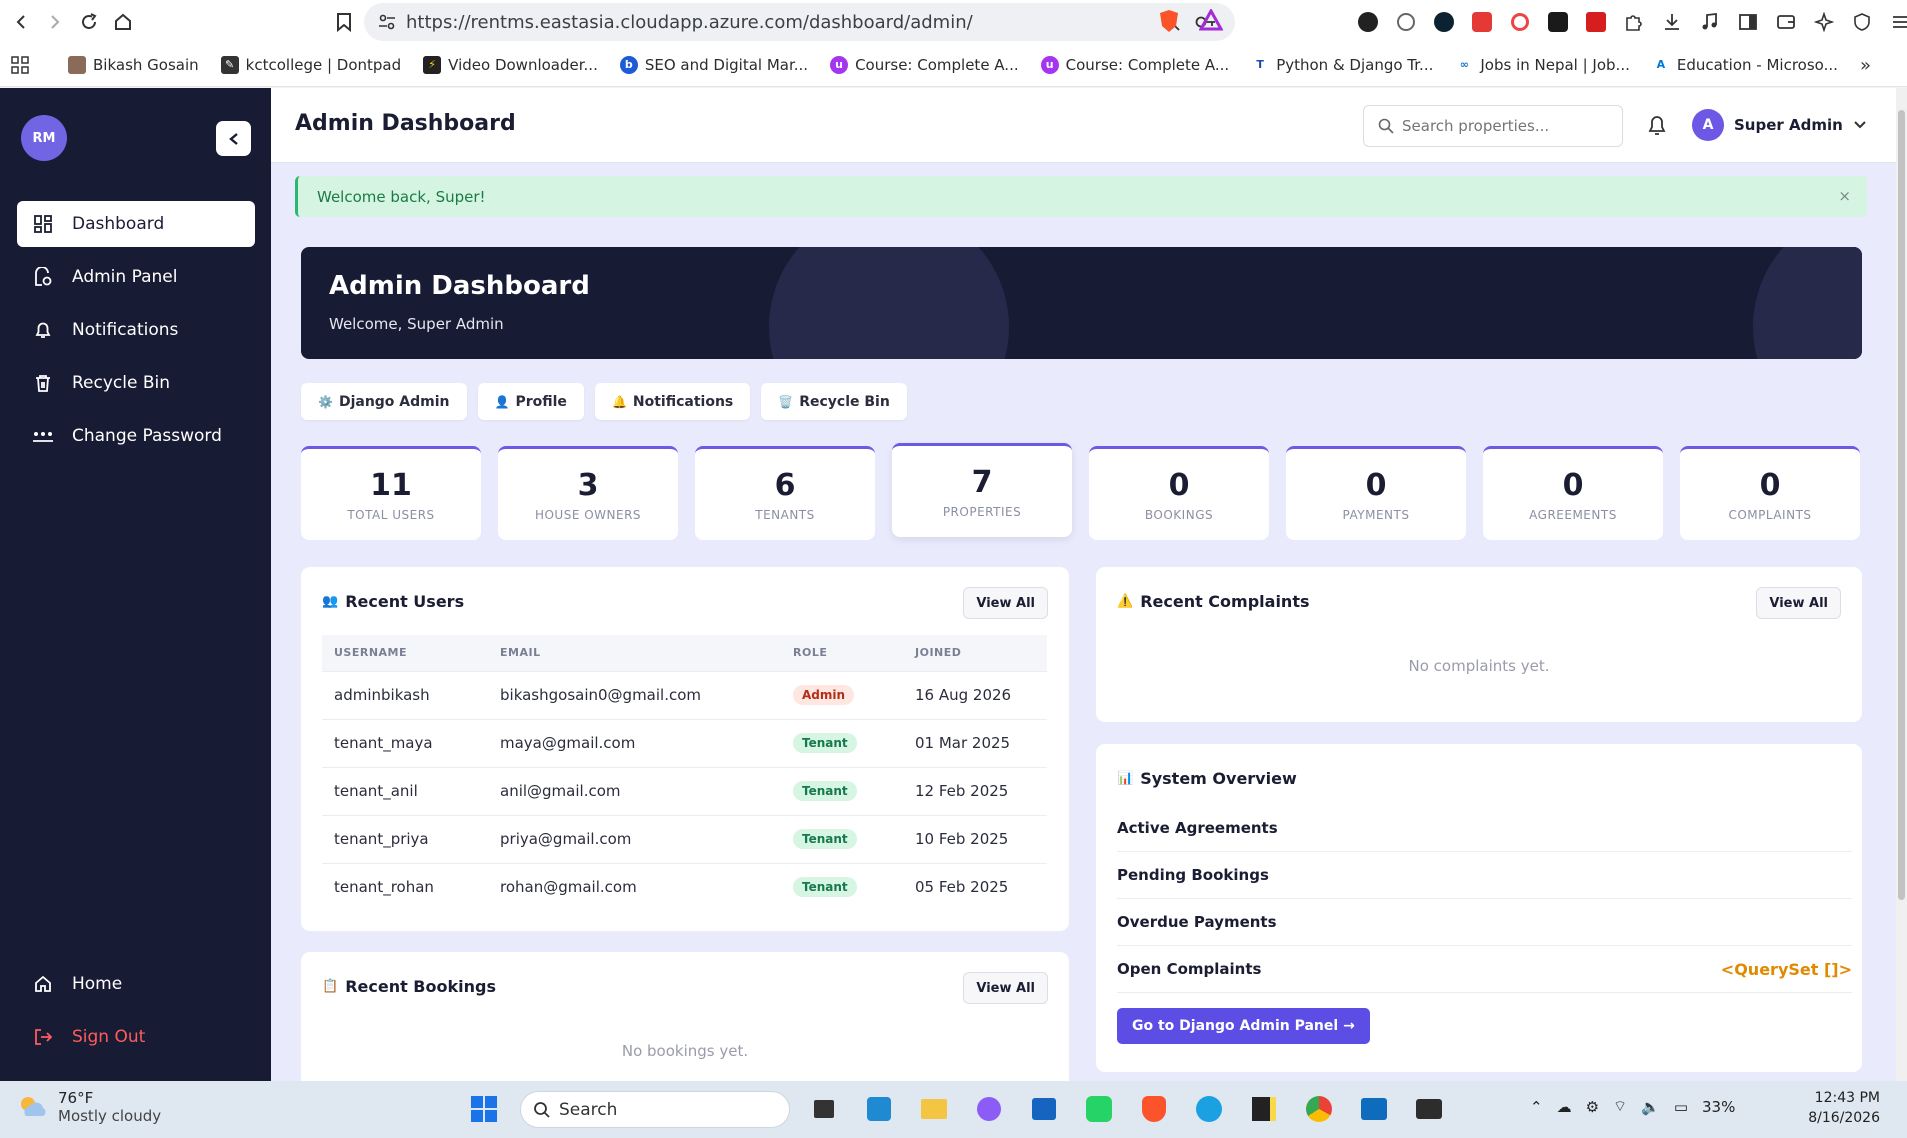 The height and width of the screenshot is (1138, 1907). Describe the element at coordinates (530, 401) in the screenshot. I see `profile-button: 👤 Profile` at that location.